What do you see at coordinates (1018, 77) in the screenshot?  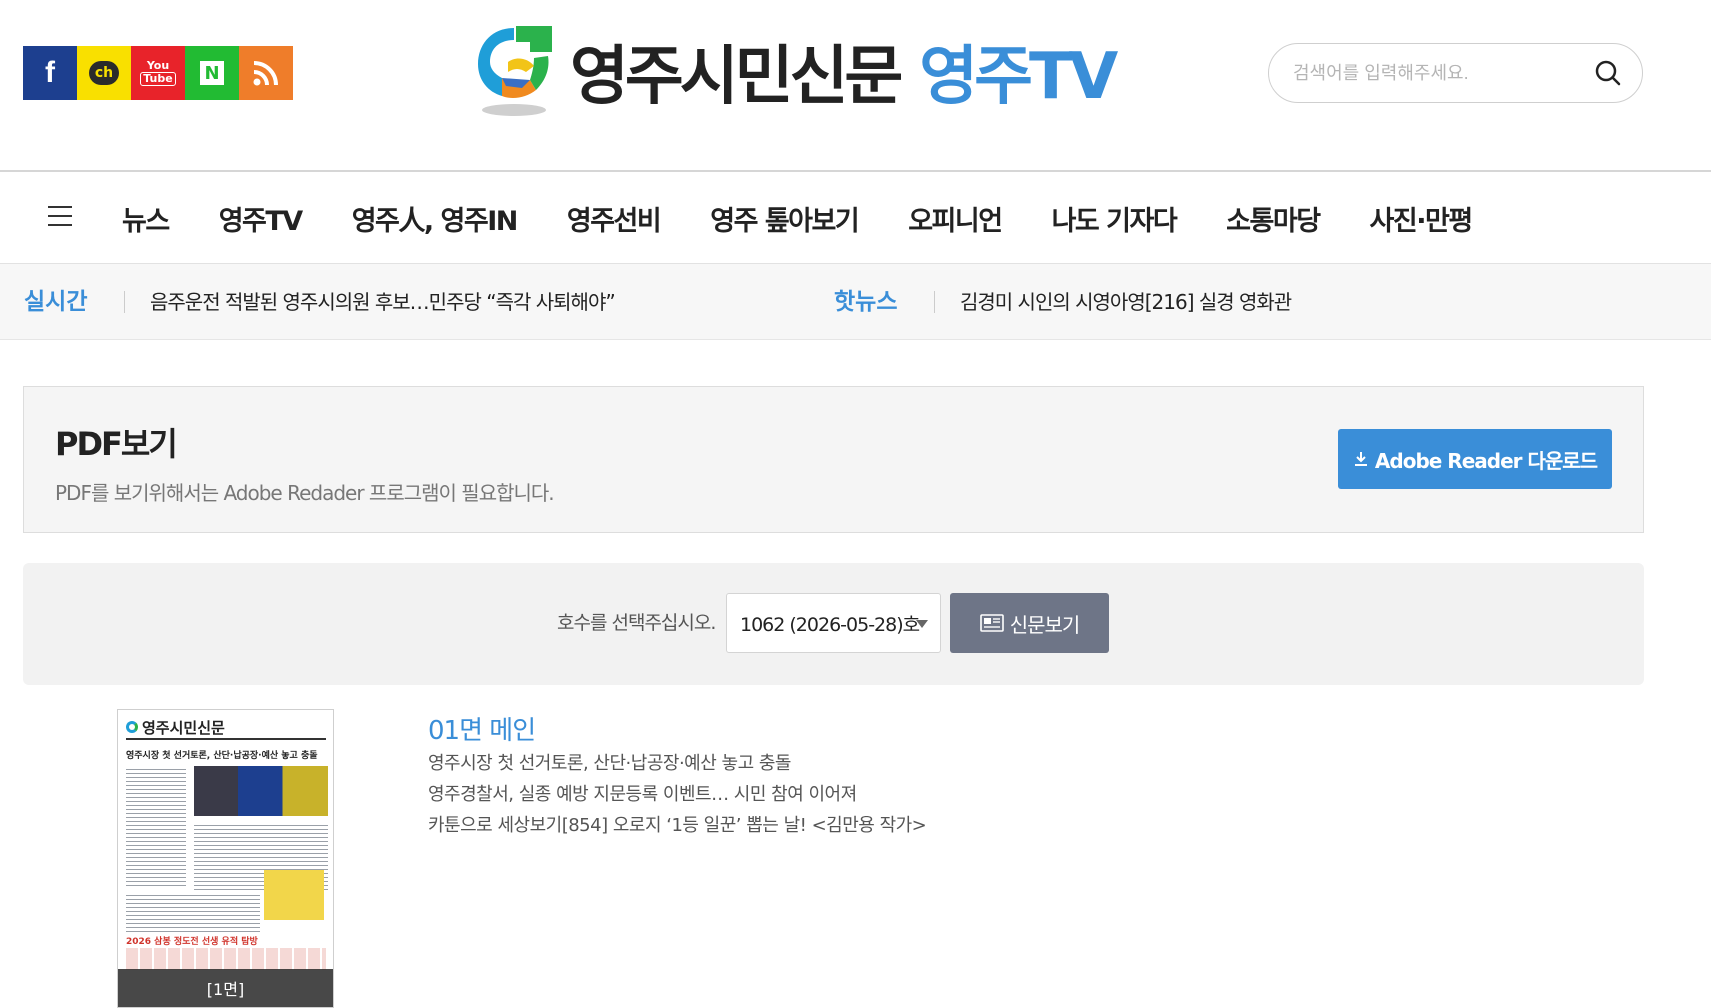 I see `logo-tv: 영주TV` at bounding box center [1018, 77].